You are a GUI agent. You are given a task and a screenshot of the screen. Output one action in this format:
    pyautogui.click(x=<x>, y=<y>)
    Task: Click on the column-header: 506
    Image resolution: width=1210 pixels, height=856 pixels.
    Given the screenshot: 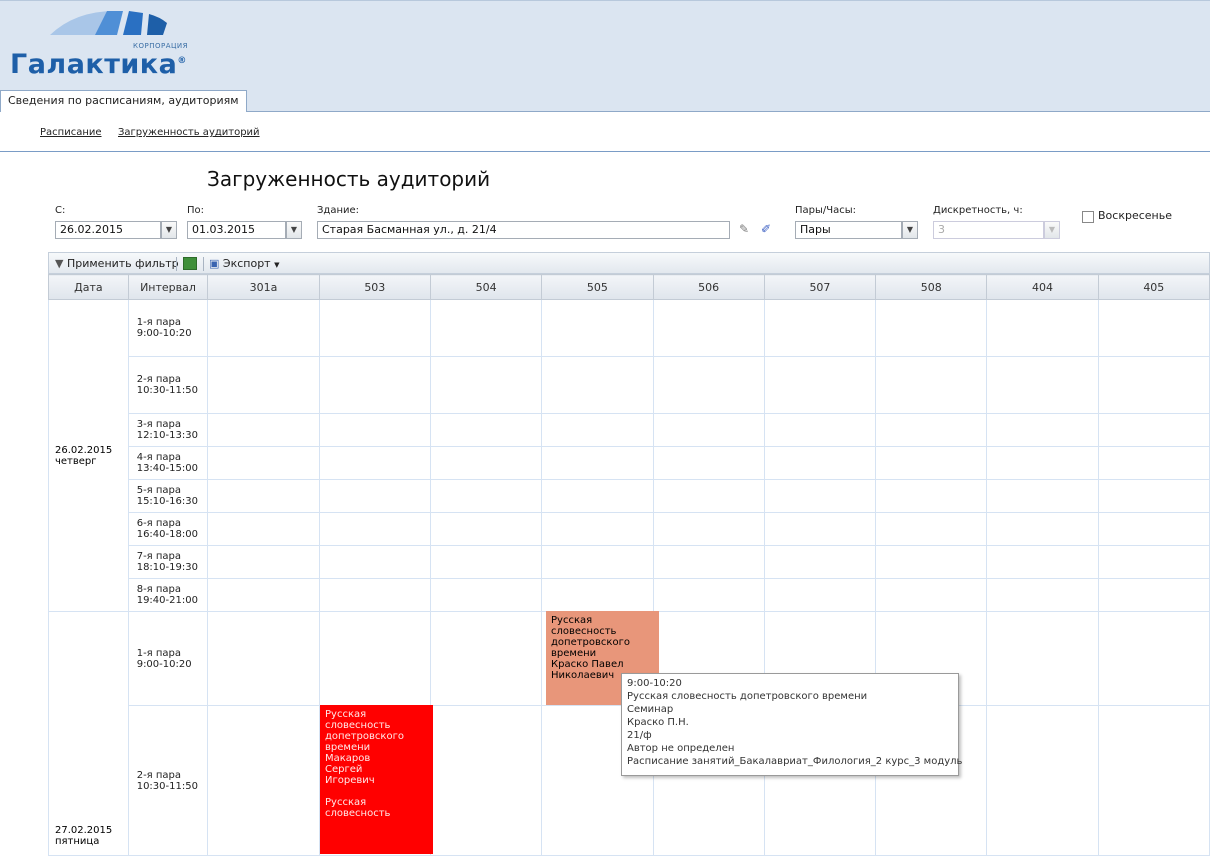 What is the action you would take?
    pyautogui.click(x=708, y=287)
    